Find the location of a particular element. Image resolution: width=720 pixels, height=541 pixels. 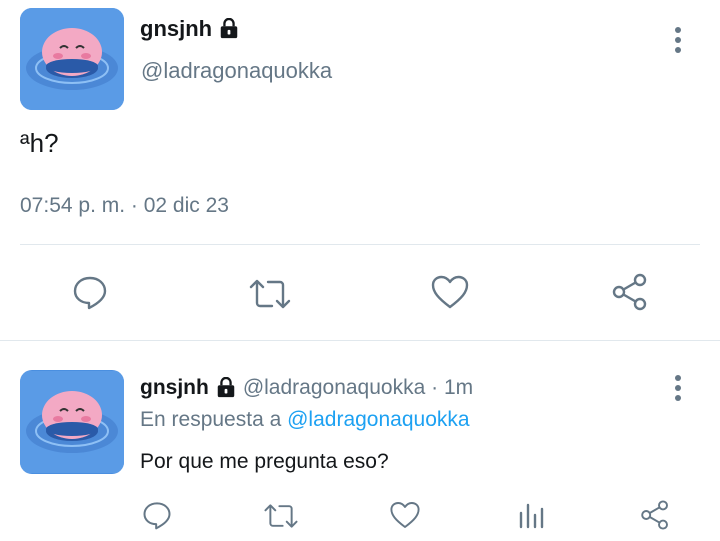

display-name-row: gnsjnh is located at coordinates (190, 29).